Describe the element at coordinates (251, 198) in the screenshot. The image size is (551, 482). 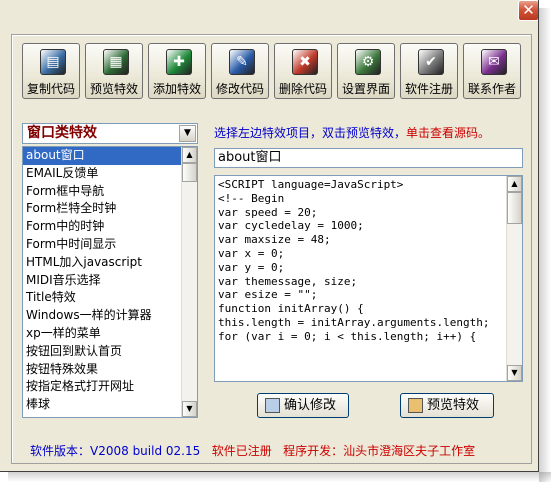
I see `code-line: <!-- Begin` at that location.